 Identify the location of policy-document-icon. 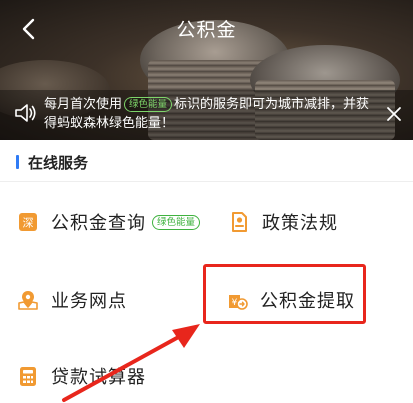
(239, 222).